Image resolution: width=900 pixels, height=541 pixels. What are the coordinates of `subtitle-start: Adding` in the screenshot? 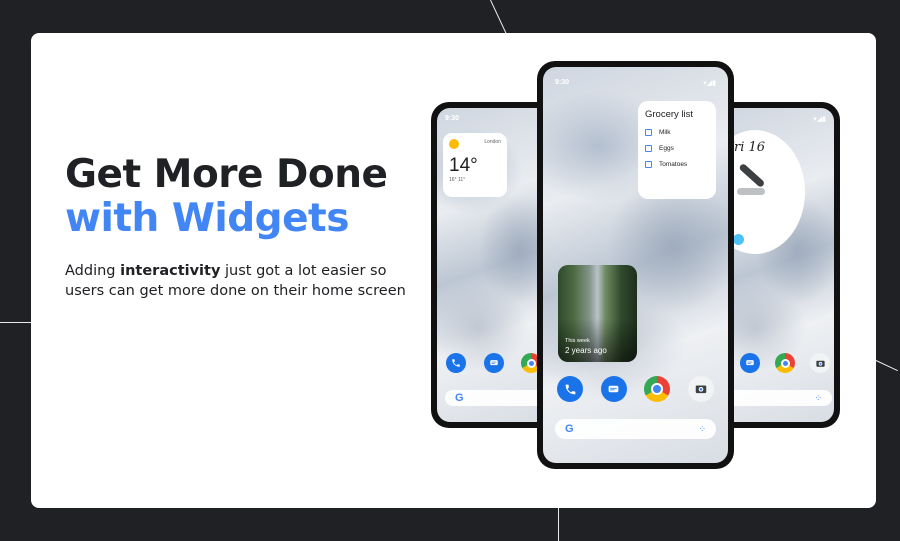 It's located at (93, 271).